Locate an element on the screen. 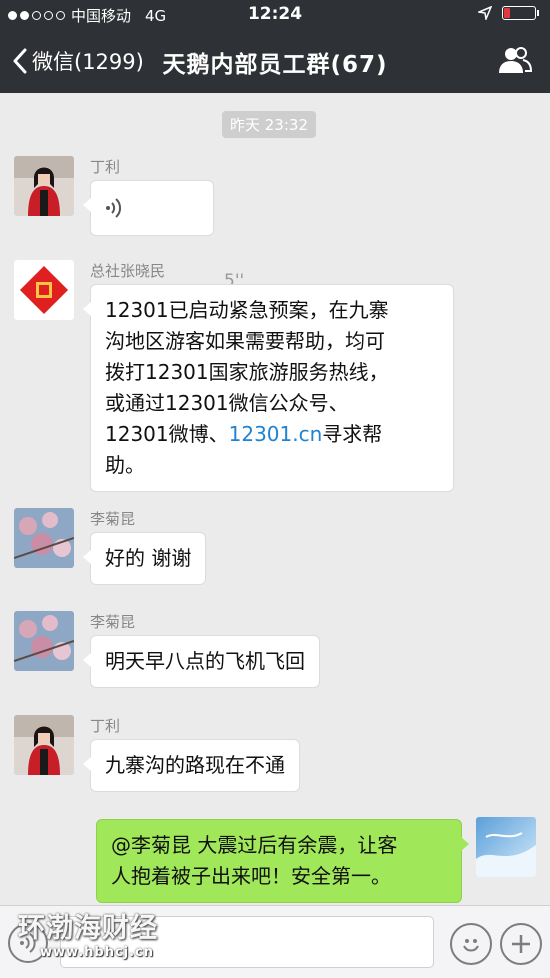 The width and height of the screenshot is (550, 978). self-avatar is located at coordinates (506, 847).